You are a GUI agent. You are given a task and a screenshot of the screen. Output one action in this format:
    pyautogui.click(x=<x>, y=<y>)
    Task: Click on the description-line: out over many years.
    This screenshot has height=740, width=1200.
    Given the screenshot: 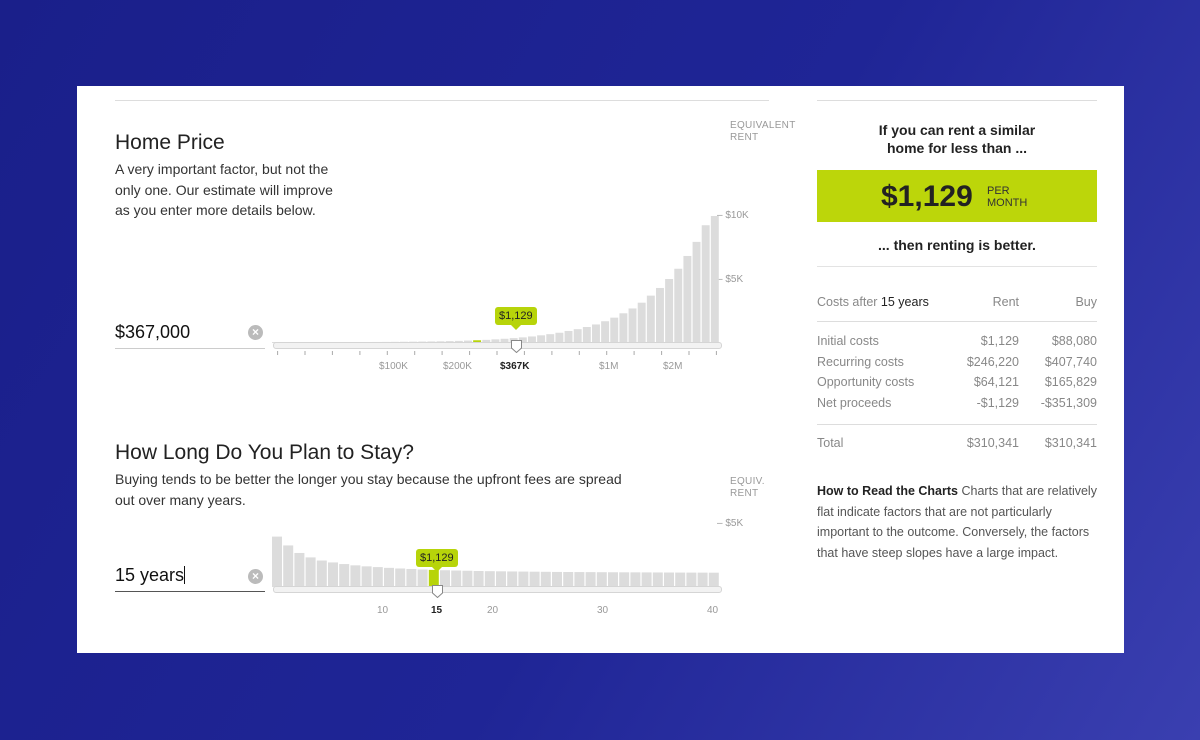 What is the action you would take?
    pyautogui.click(x=180, y=499)
    